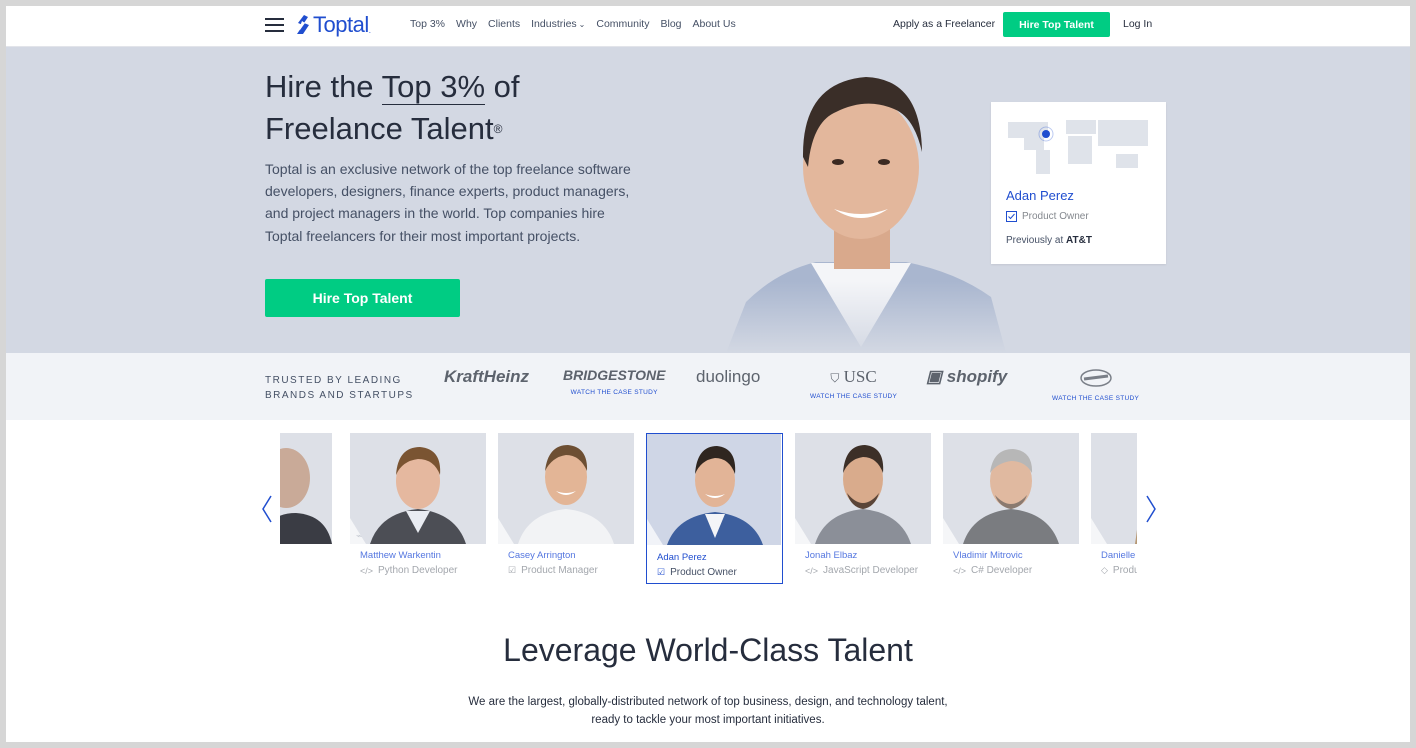 The image size is (1416, 748). I want to click on talent-name: Danielle T, so click(1119, 555).